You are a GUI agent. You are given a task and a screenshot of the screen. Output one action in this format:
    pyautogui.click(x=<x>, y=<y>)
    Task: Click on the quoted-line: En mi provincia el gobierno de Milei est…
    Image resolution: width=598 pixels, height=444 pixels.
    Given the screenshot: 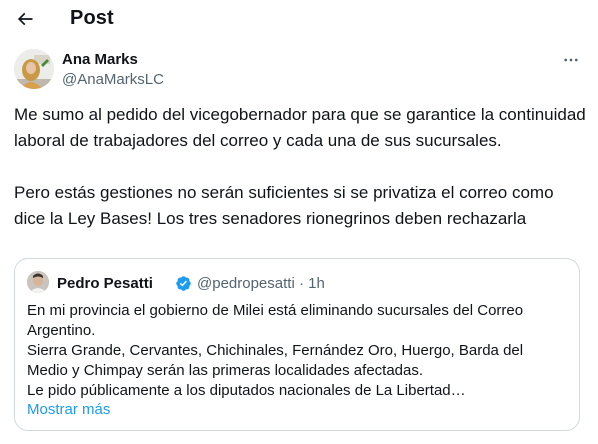 What is the action you would take?
    pyautogui.click(x=275, y=320)
    